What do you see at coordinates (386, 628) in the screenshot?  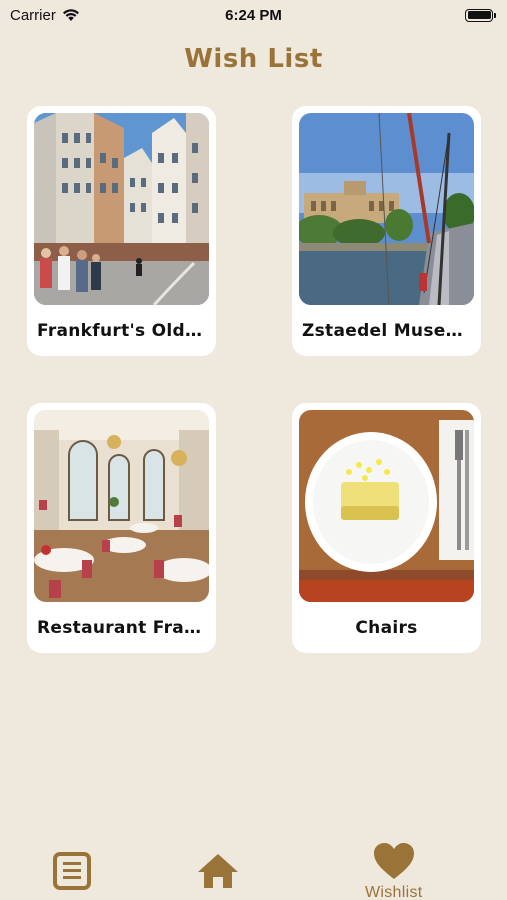 I see `card-title: Chairs` at bounding box center [386, 628].